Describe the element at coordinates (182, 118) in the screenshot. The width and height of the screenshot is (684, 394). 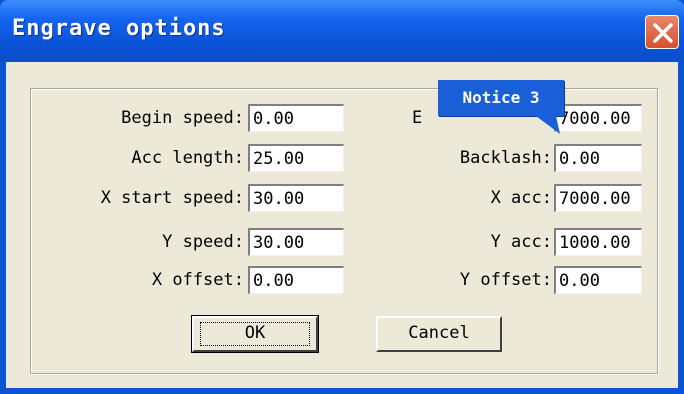
I see `begin-speed-label: Begin speed:` at that location.